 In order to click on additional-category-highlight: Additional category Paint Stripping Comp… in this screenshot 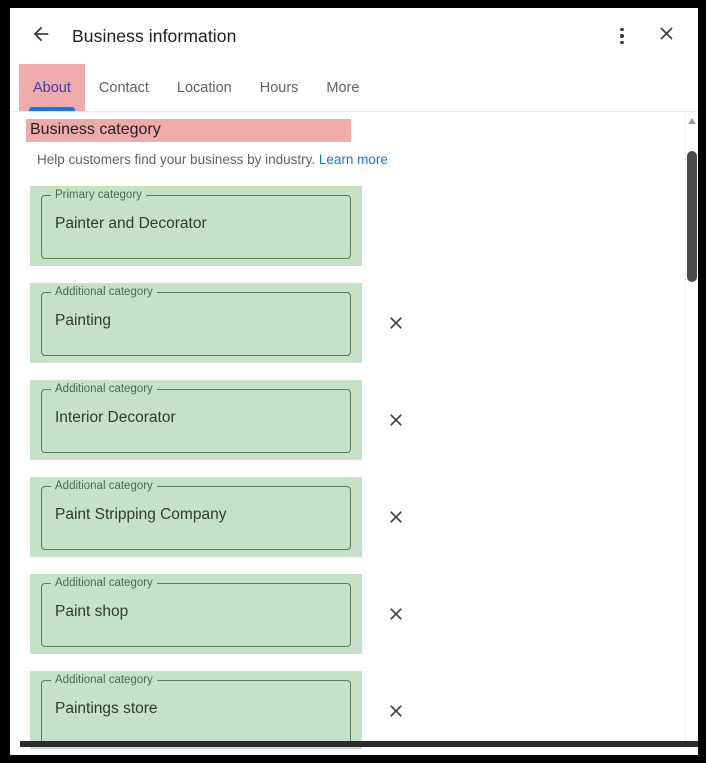, I will do `click(196, 517)`.